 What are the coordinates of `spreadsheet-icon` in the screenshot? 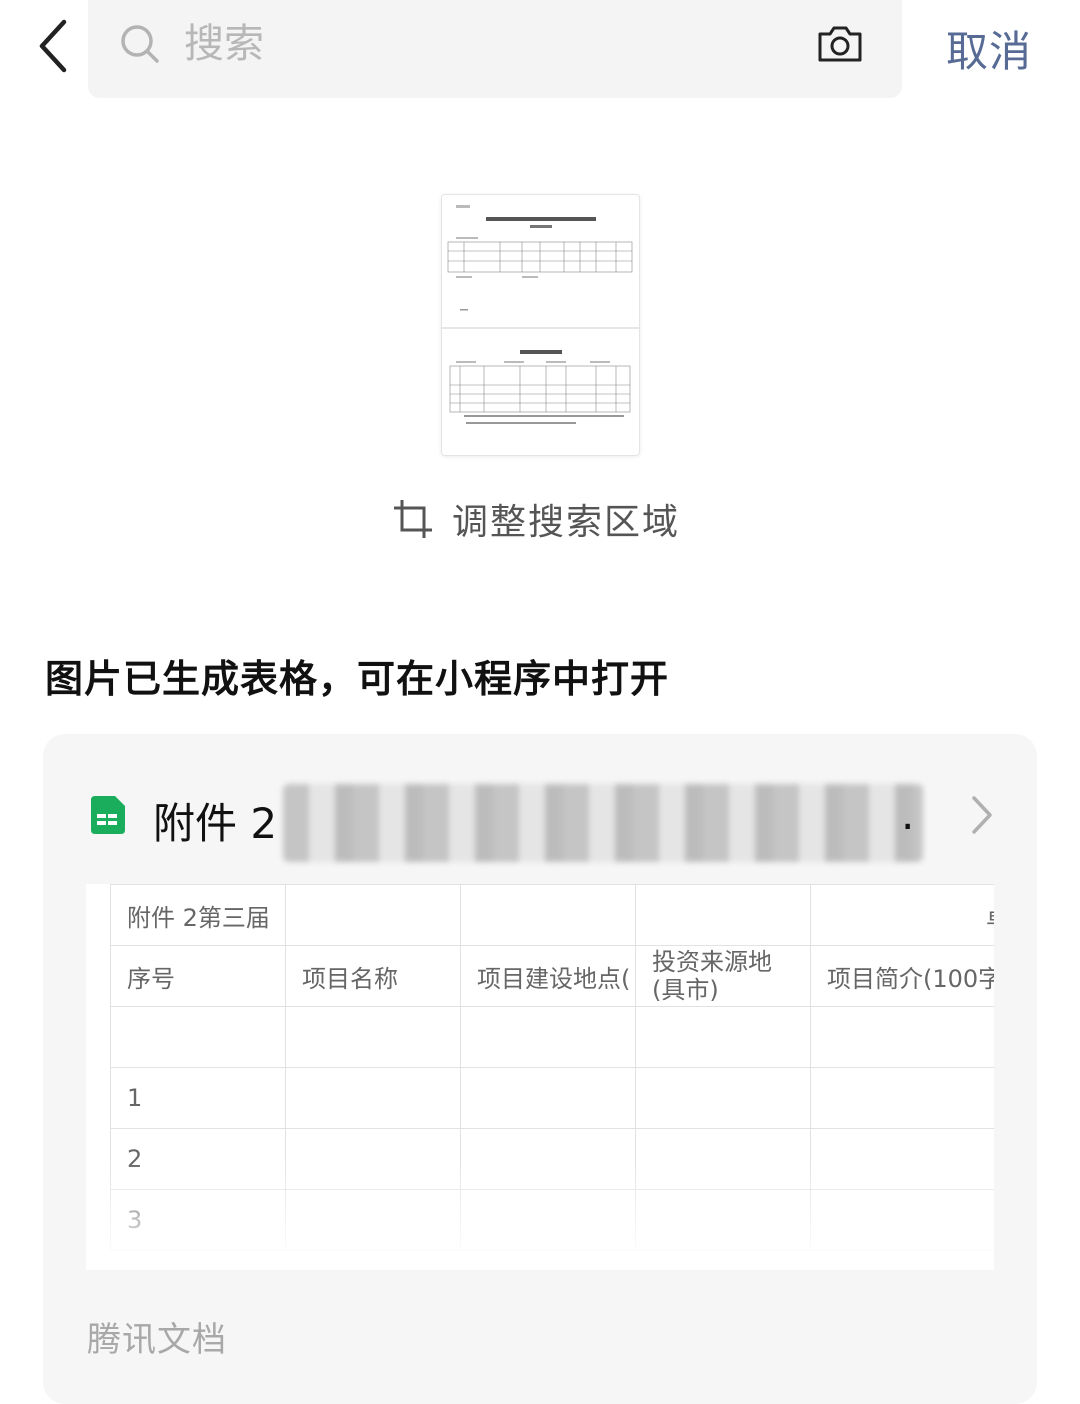 It's located at (108, 815).